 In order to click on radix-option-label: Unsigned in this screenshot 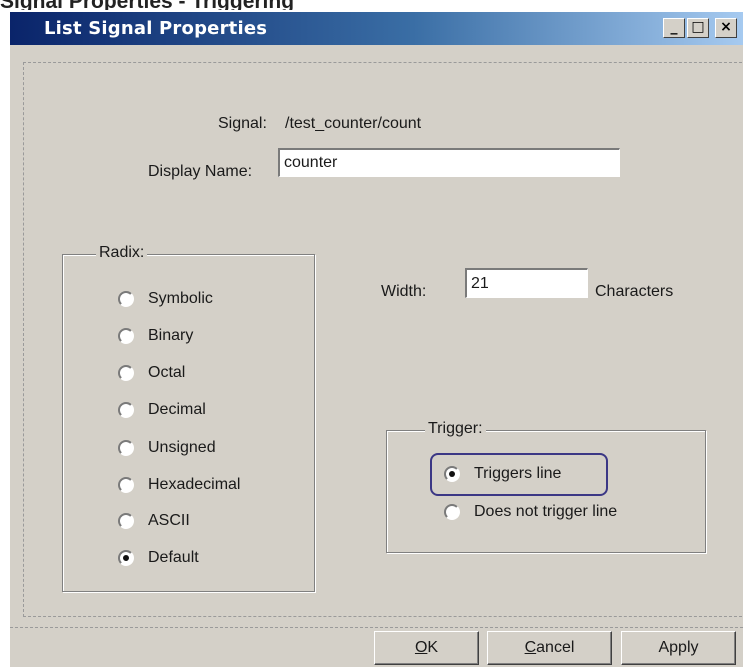, I will do `click(182, 447)`.